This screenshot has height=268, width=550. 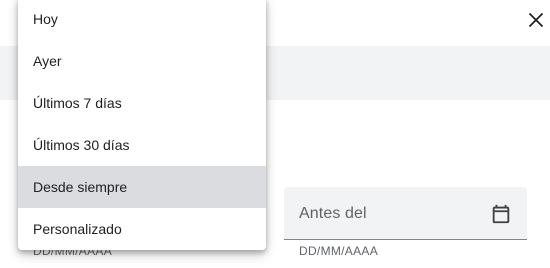 What do you see at coordinates (47, 61) in the screenshot?
I see `menu-item-label: Ayer` at bounding box center [47, 61].